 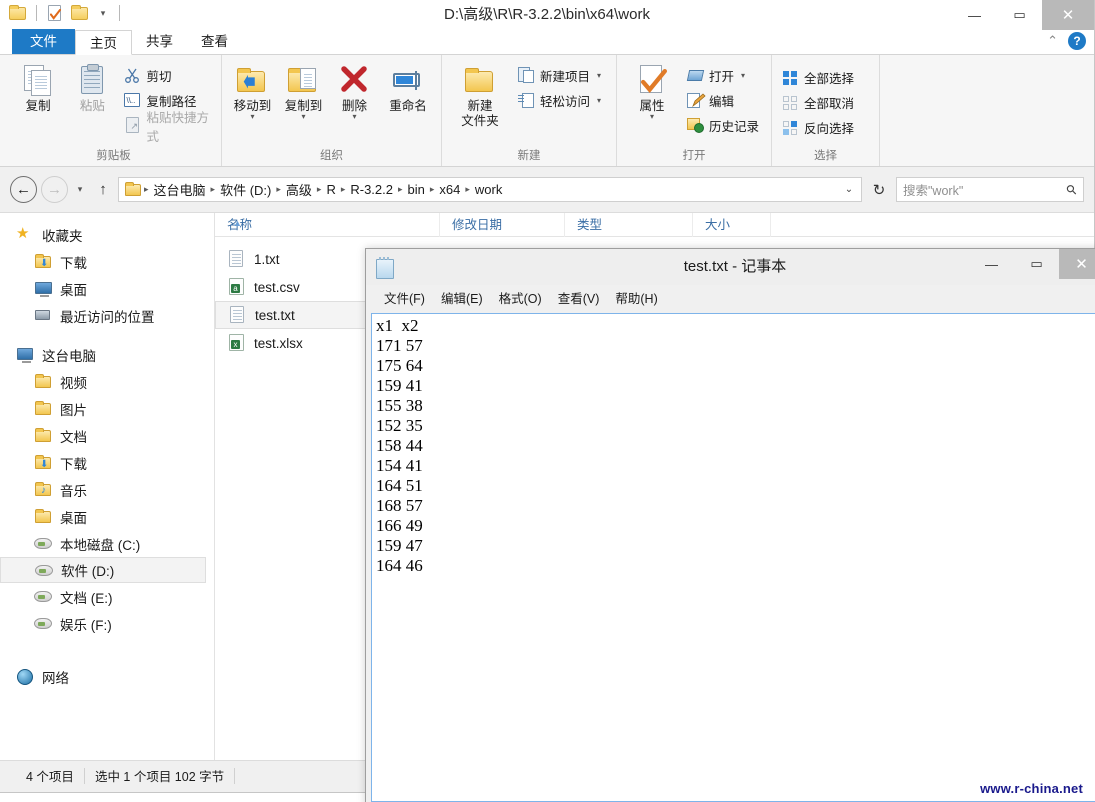 I want to click on breadcrumb-item-2: 高级, so click(x=299, y=189).